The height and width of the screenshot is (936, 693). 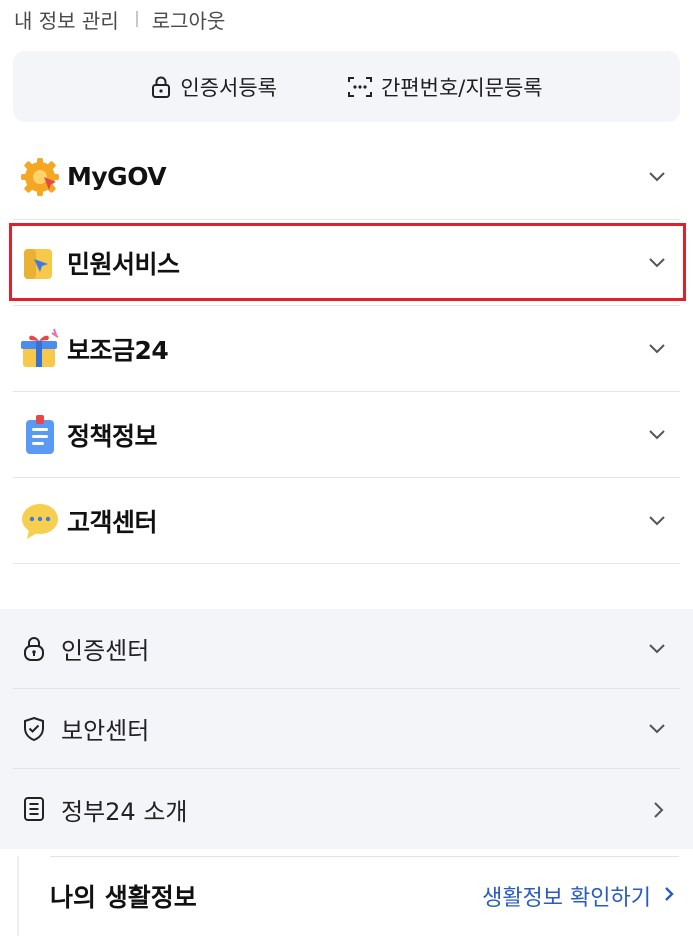 I want to click on gift-box-icon, so click(x=40, y=349).